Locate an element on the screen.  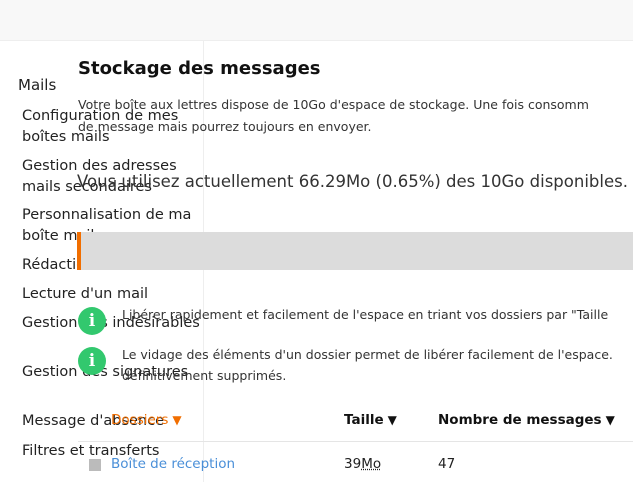
column-folders-label: Dossiers is located at coordinates (140, 420).